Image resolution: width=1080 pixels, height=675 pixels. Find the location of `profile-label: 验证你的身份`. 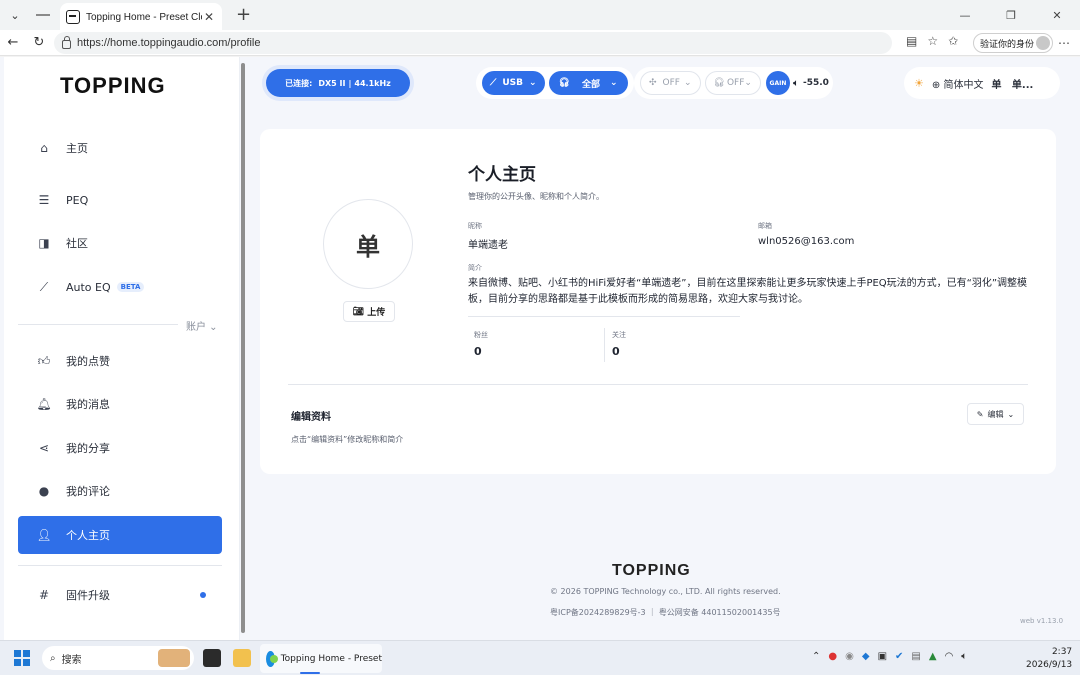

profile-label: 验证你的身份 is located at coordinates (1007, 44).